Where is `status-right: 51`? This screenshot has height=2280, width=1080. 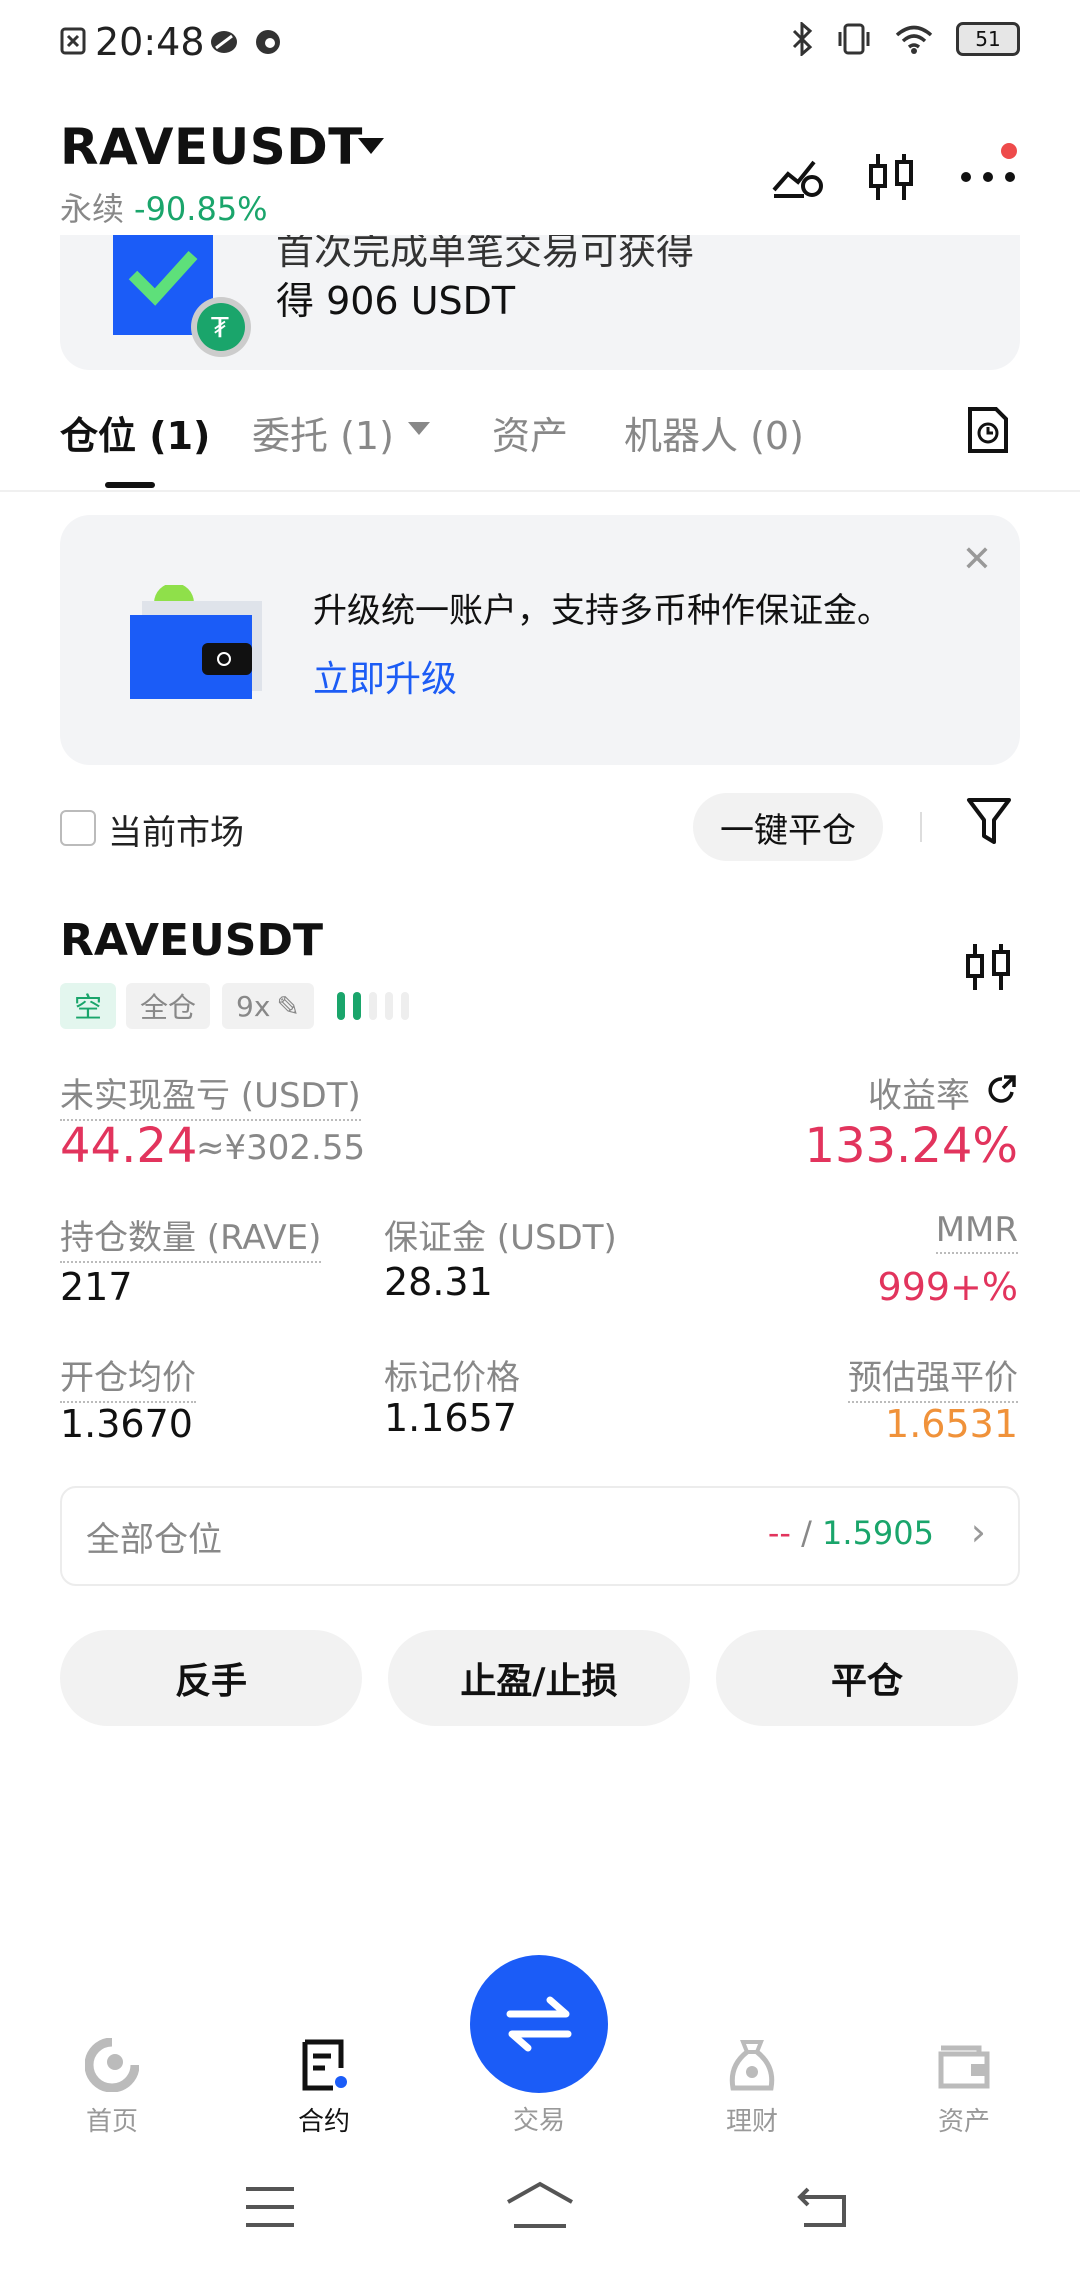
status-right: 51 is located at coordinates (905, 39).